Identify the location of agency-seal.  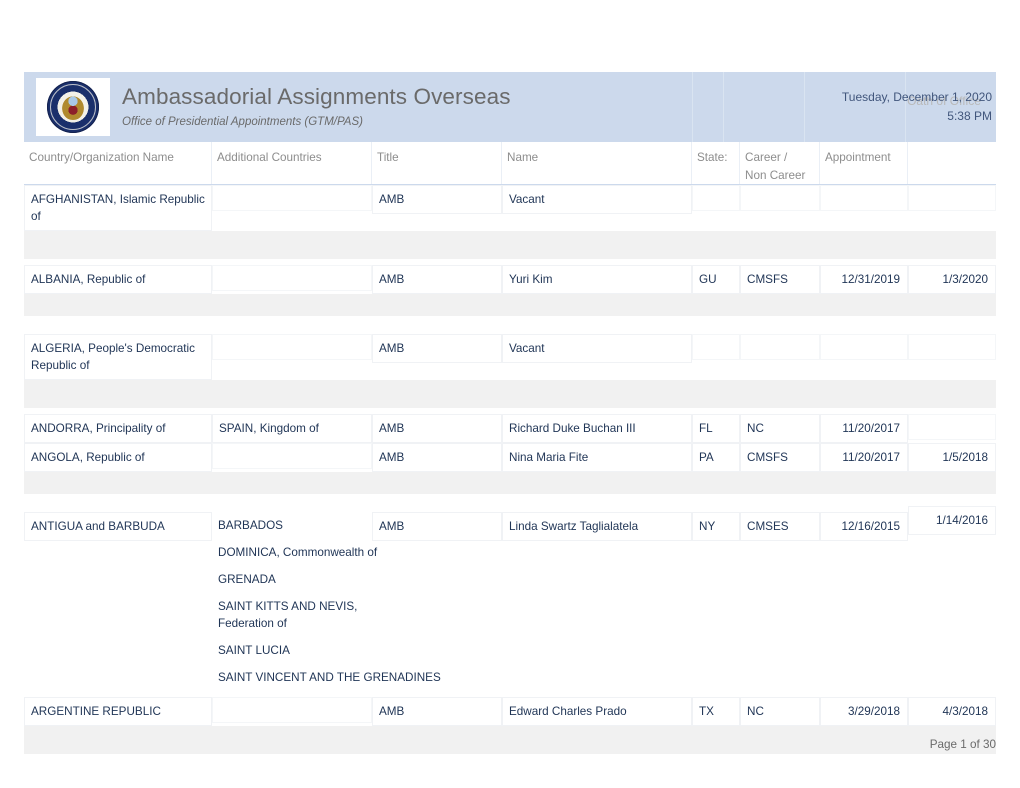
(73, 107).